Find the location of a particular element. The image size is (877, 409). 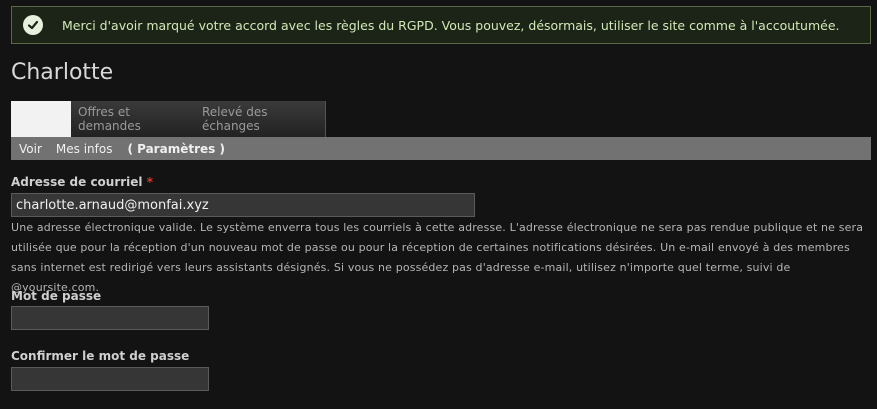

confirm-password-field is located at coordinates (110, 379).